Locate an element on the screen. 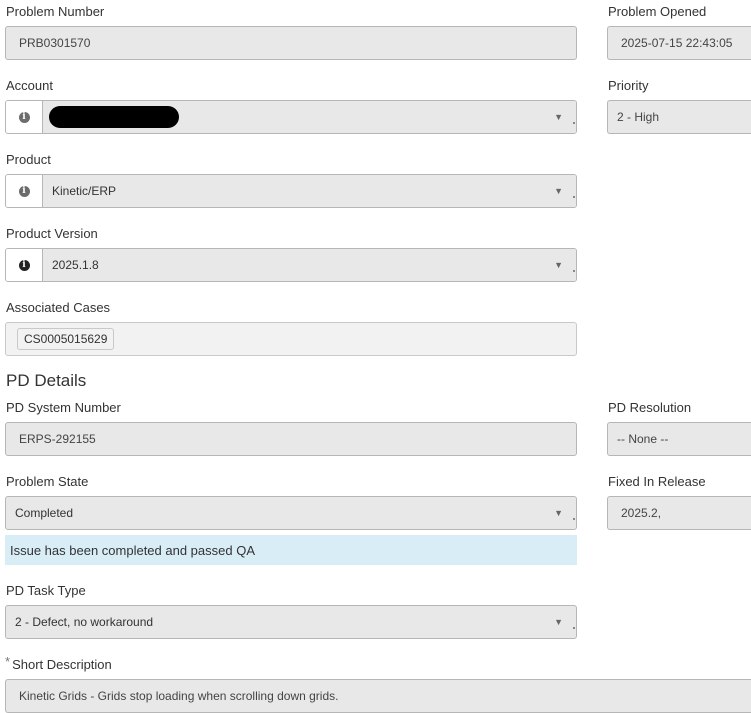  required-mark: * is located at coordinates (8, 661).